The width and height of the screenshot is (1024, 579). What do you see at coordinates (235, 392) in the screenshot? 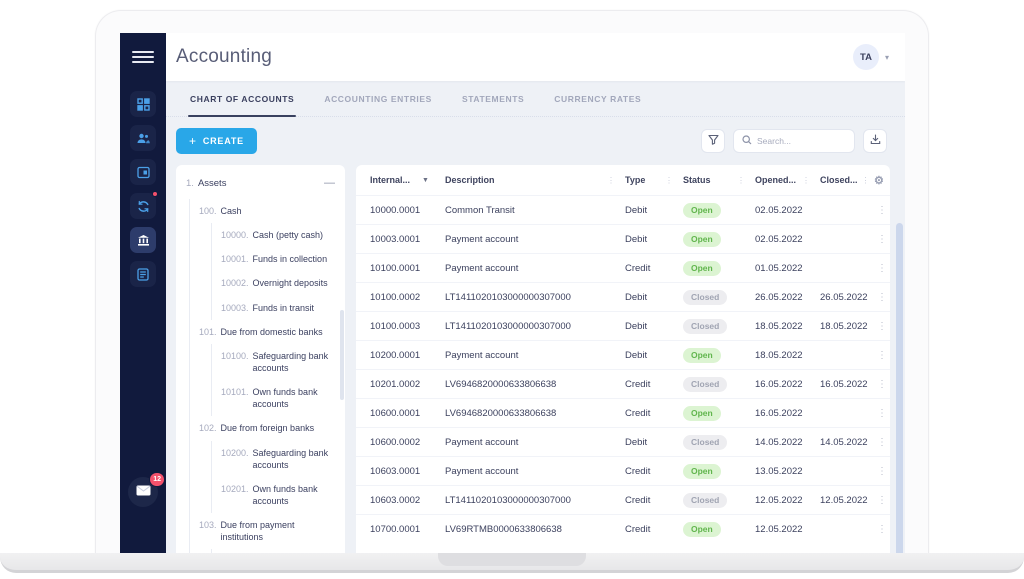
I see `tree-item-number: 10101.` at bounding box center [235, 392].